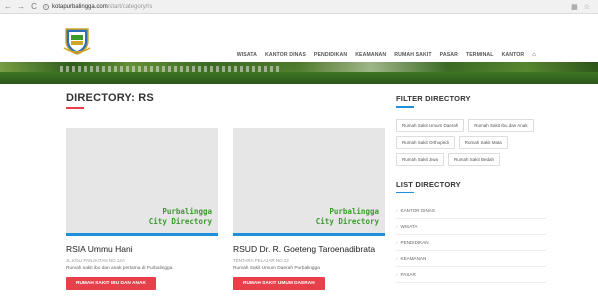 The image size is (598, 306). What do you see at coordinates (408, 274) in the screenshot?
I see `list-item-label: PASAR` at bounding box center [408, 274].